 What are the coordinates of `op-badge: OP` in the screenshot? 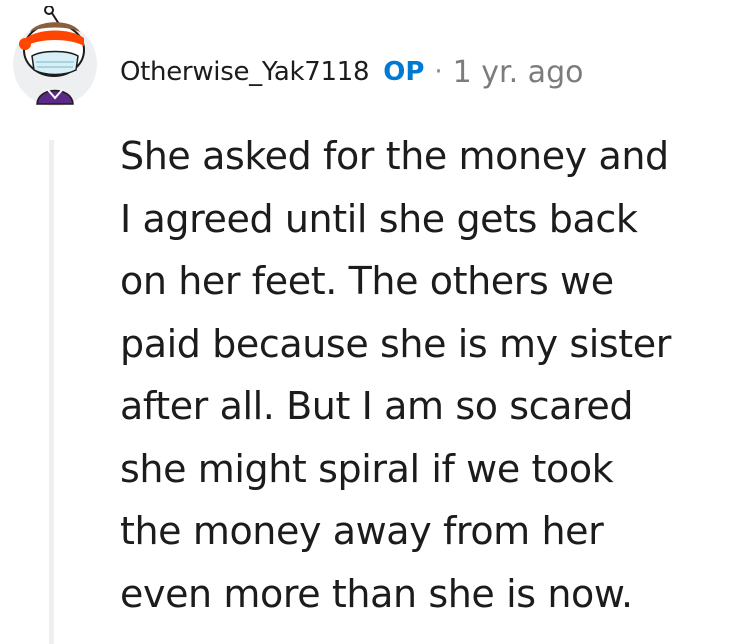 It's located at (404, 72).